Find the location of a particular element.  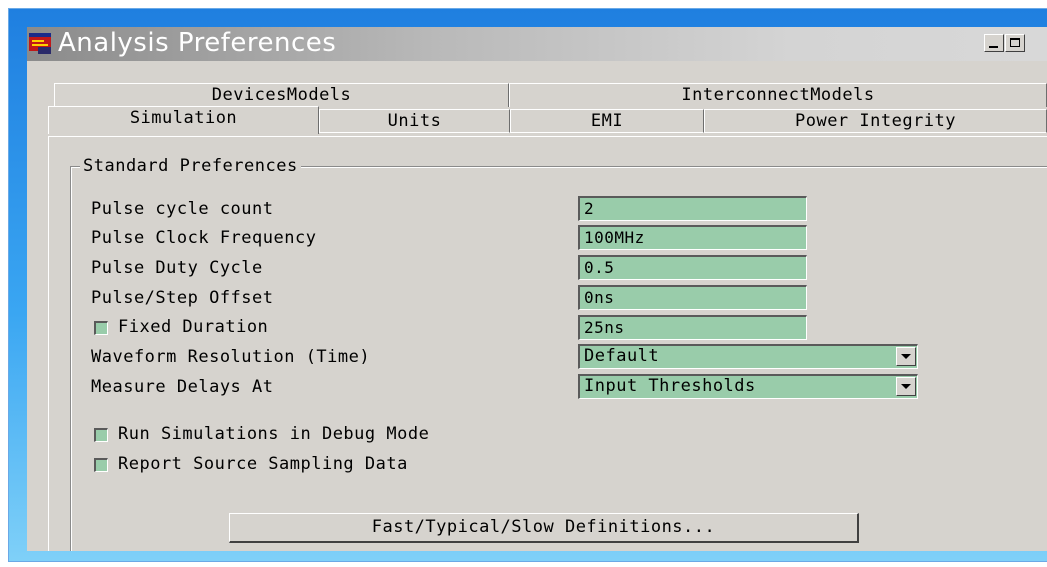

window-title: Analysis Preferences is located at coordinates (197, 43).